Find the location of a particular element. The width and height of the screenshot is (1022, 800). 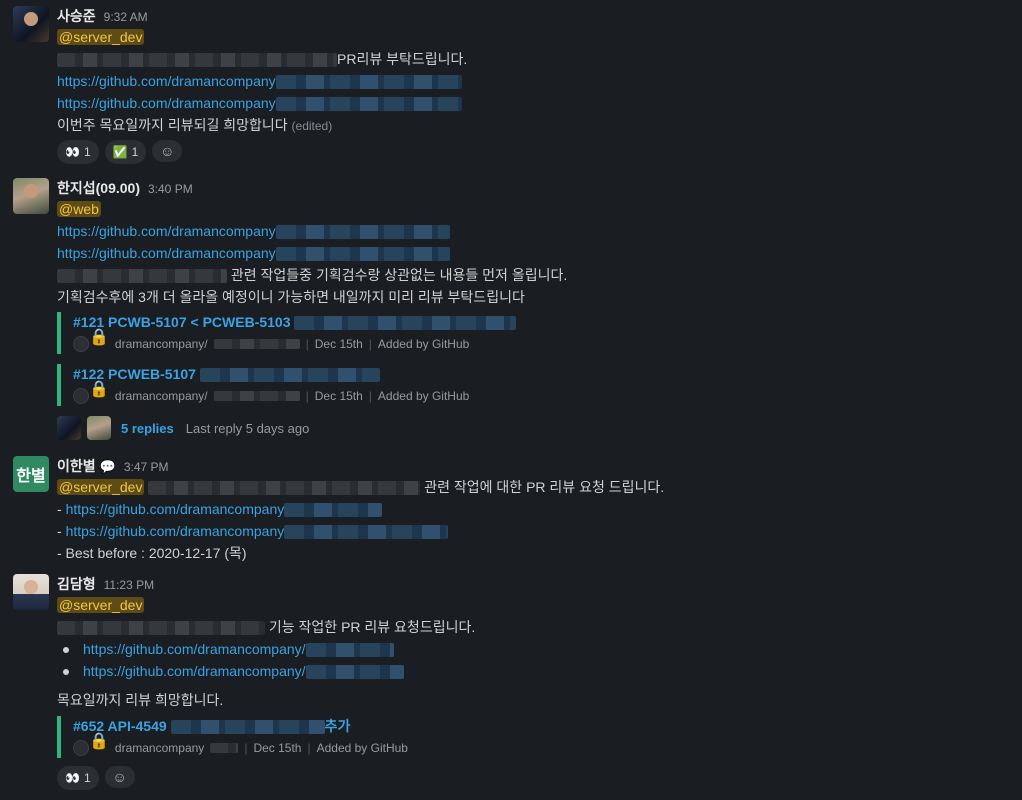

sender-name: 이한별 is located at coordinates (76, 466).